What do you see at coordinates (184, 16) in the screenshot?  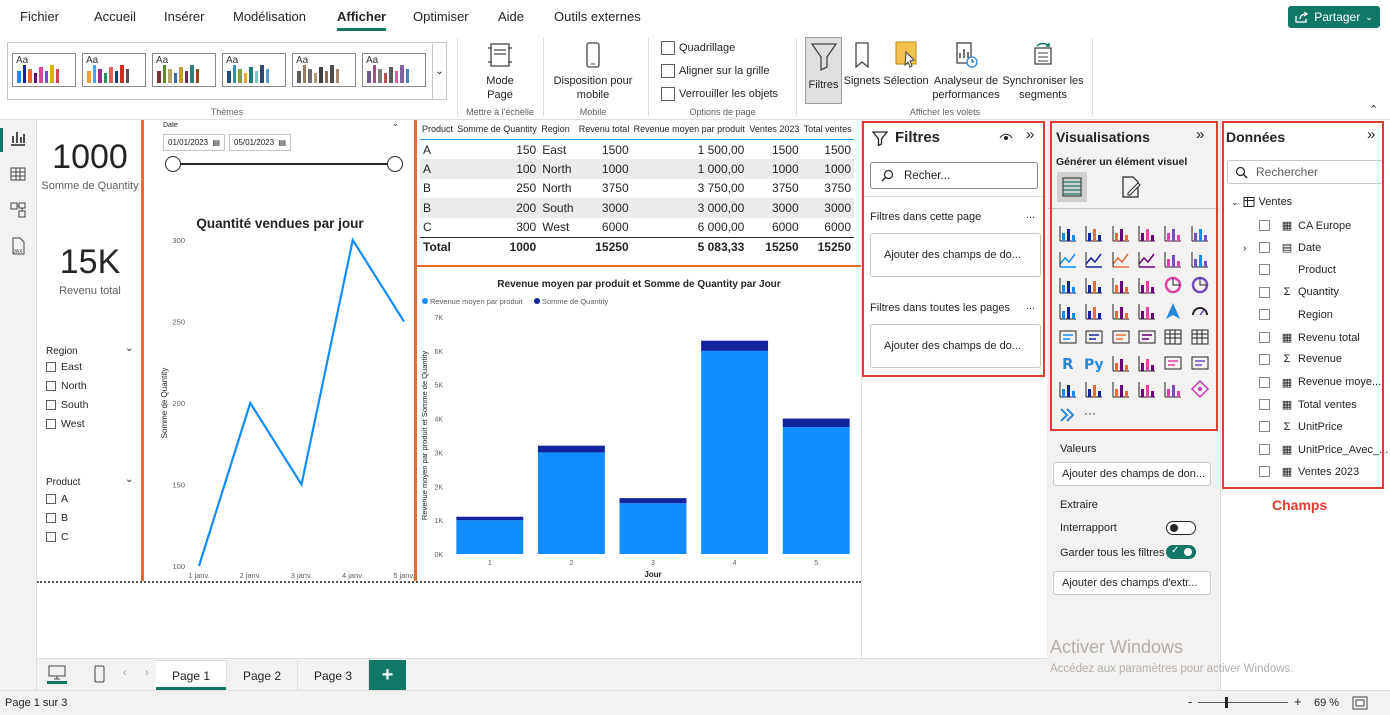 I see `menu-inserer: Insérer` at bounding box center [184, 16].